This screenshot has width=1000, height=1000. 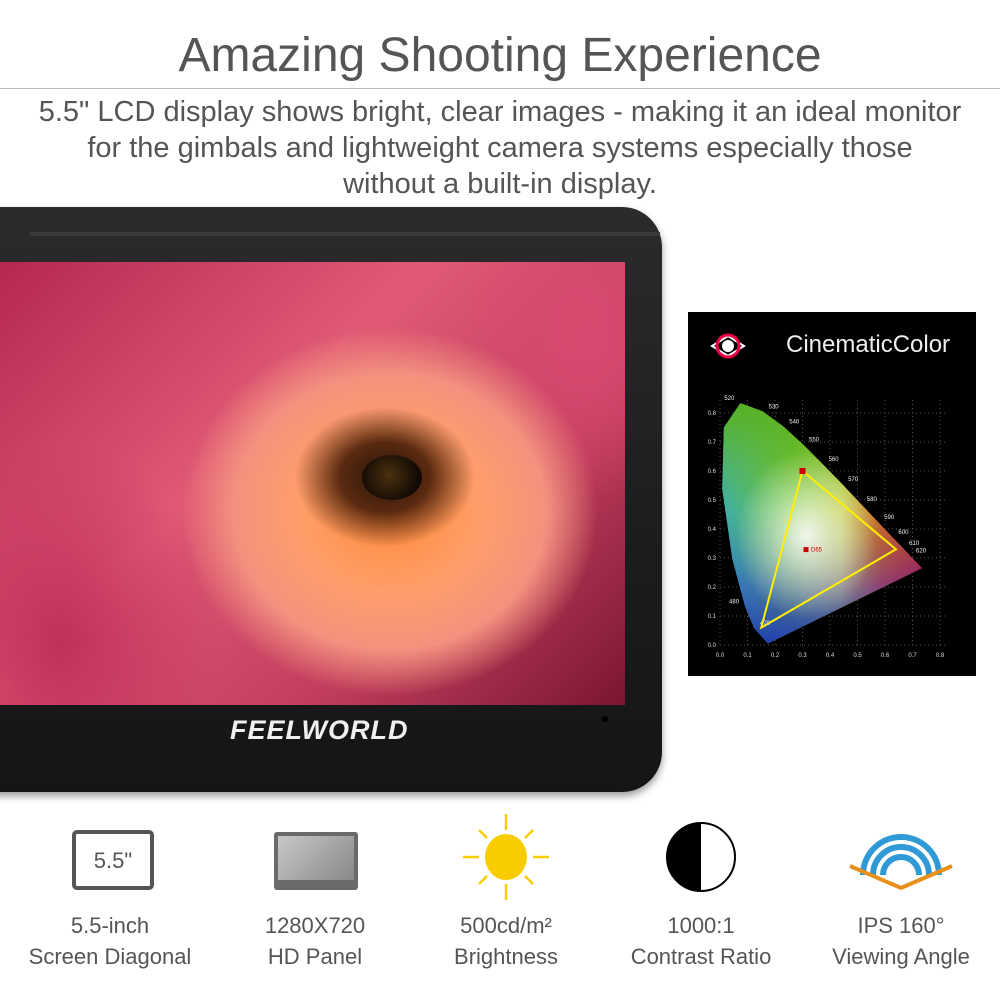 I want to click on green-primary-marker, so click(x=802, y=471).